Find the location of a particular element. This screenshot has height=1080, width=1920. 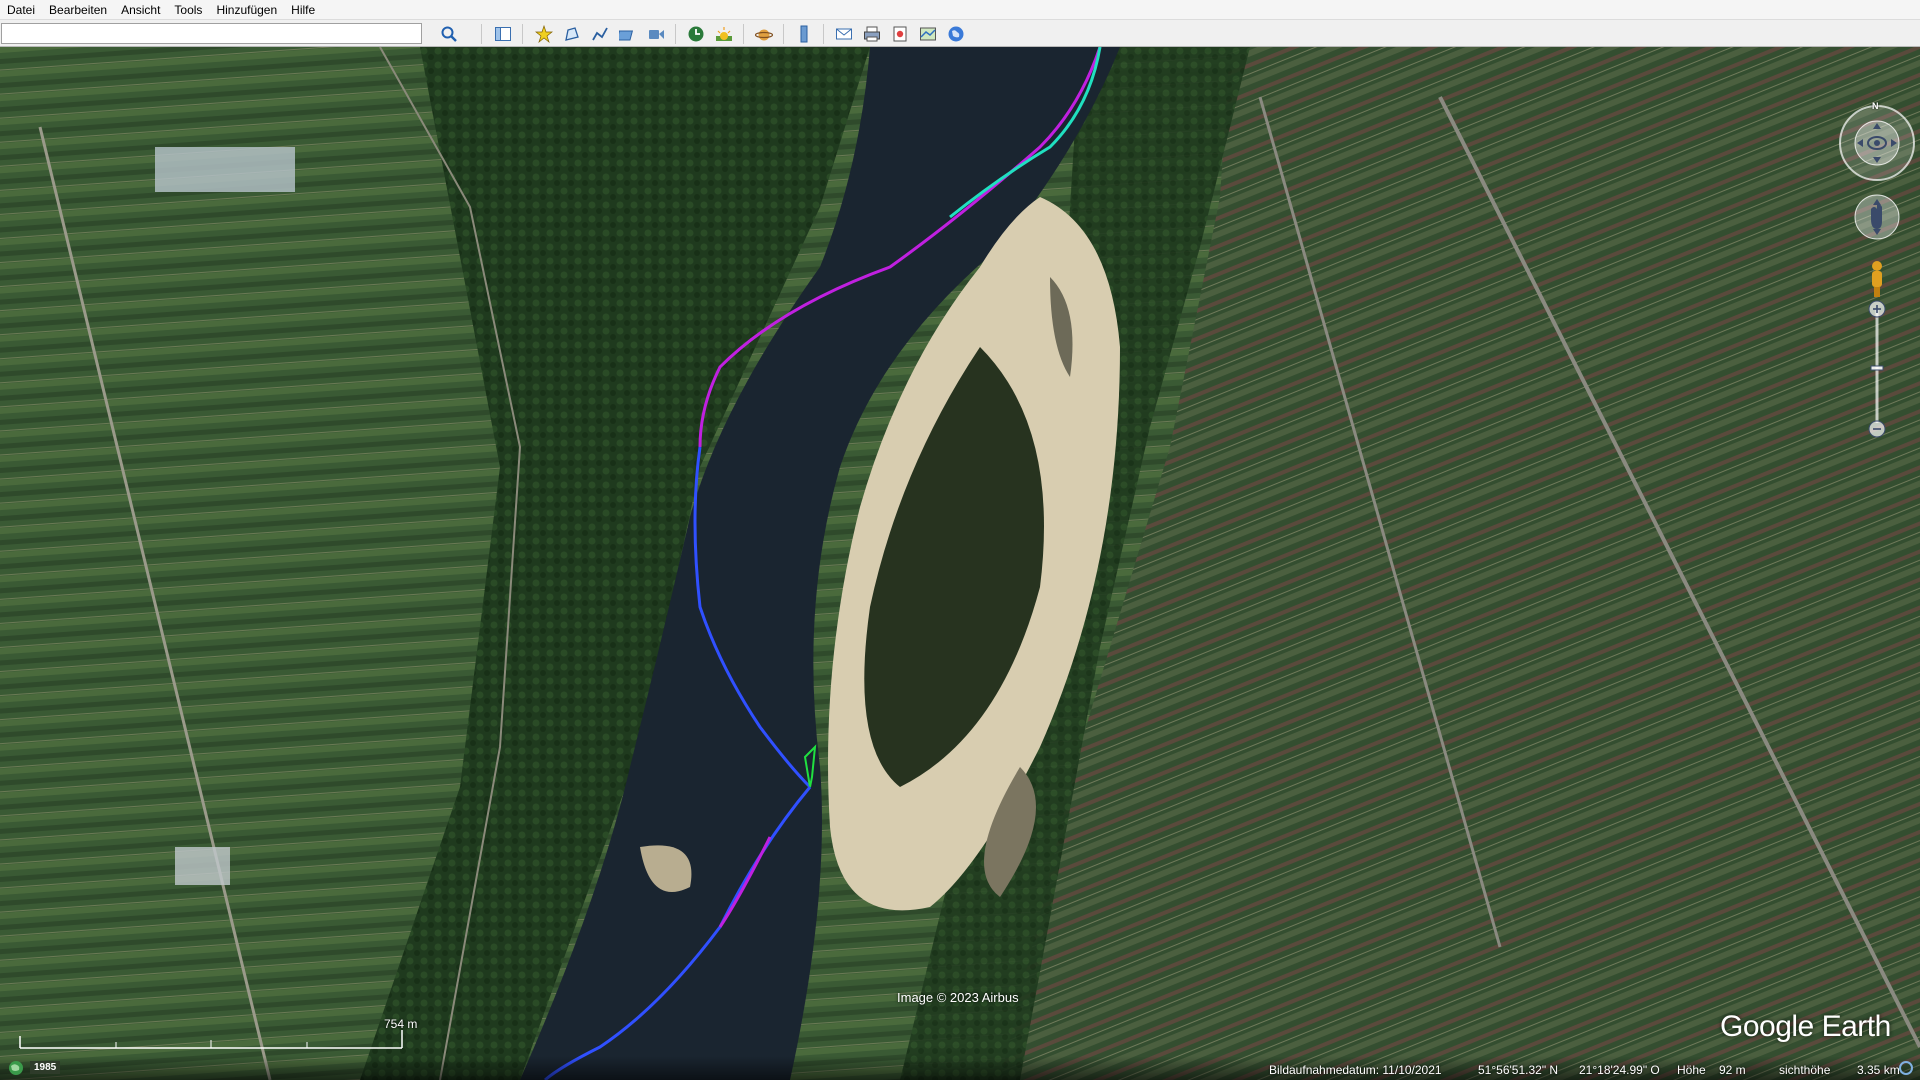

image-attribution: Image © 2023 Airbus is located at coordinates (958, 997).